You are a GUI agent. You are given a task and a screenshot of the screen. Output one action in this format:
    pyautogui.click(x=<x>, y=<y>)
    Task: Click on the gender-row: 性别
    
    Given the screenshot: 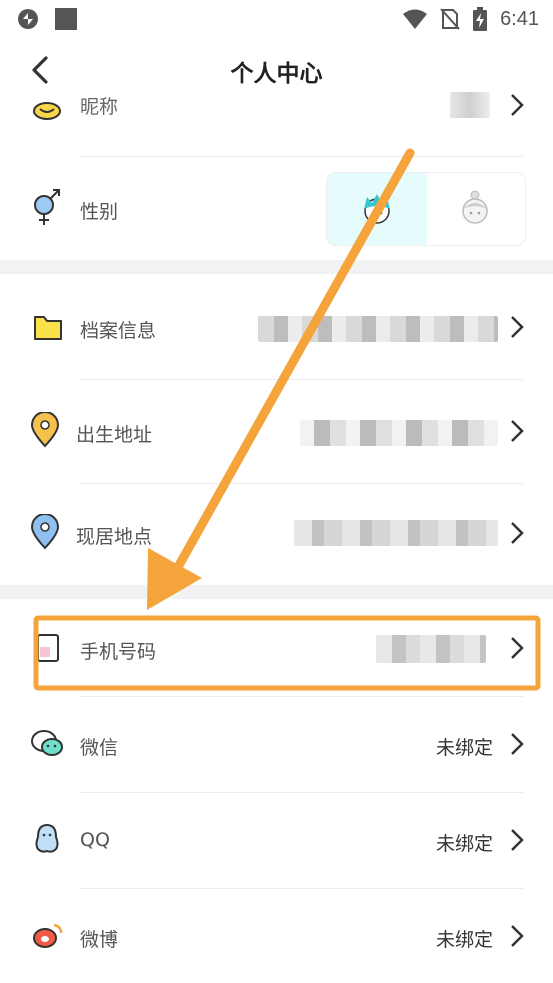 What is the action you would take?
    pyautogui.click(x=276, y=208)
    